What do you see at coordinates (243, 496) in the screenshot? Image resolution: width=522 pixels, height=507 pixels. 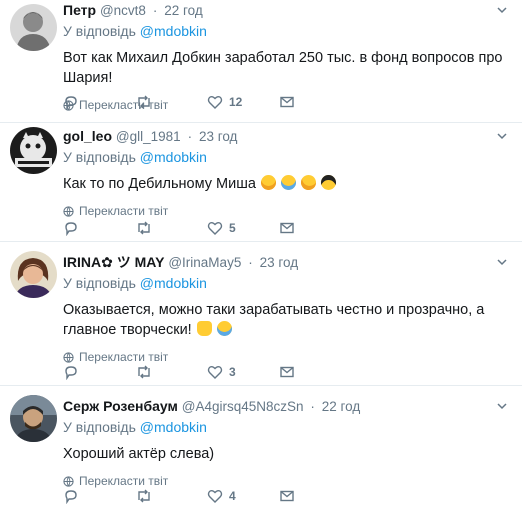 I see `like-button: 4` at bounding box center [243, 496].